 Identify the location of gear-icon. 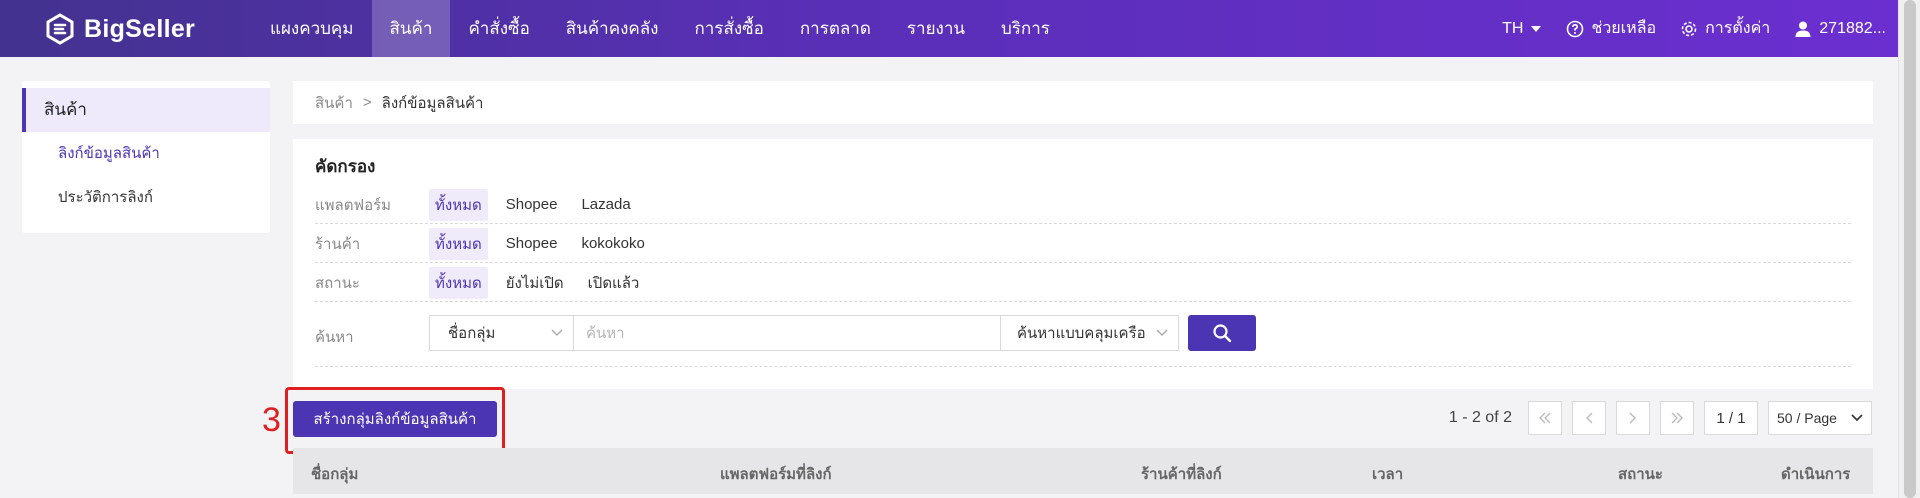
(1689, 28).